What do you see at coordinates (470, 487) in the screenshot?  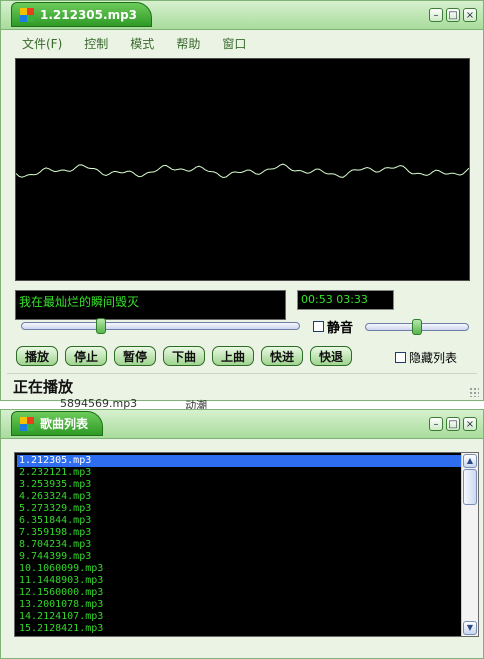 I see `scroll-thumb` at bounding box center [470, 487].